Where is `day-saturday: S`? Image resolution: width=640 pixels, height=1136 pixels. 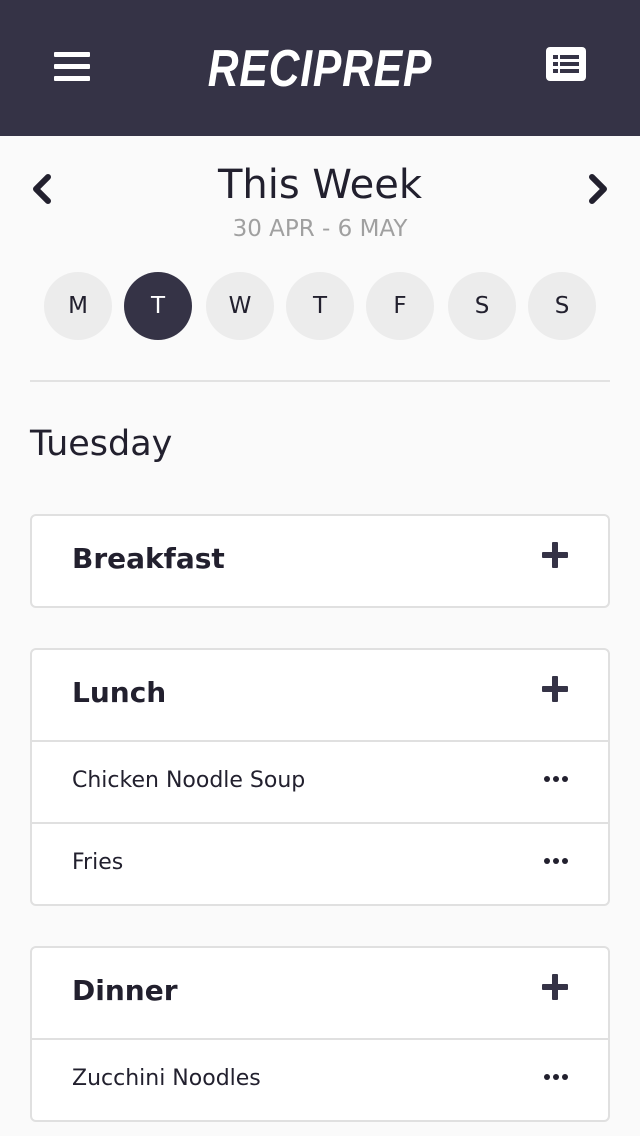
day-saturday: S is located at coordinates (482, 306).